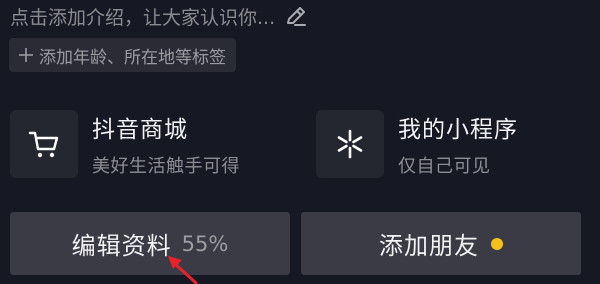  I want to click on add-tags-label: 添加年龄、所在地等标签, so click(132, 57).